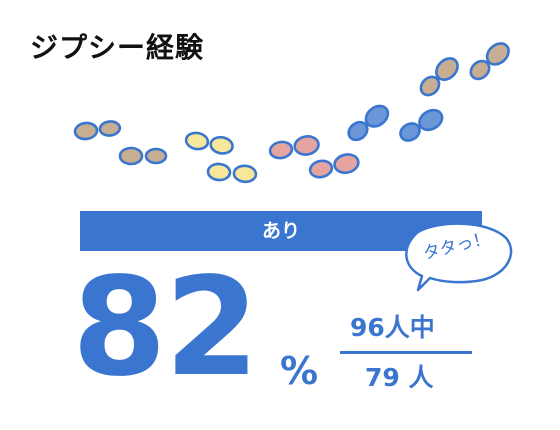 This screenshot has width=560, height=430. What do you see at coordinates (165, 328) in the screenshot?
I see `percent-value: 82` at bounding box center [165, 328].